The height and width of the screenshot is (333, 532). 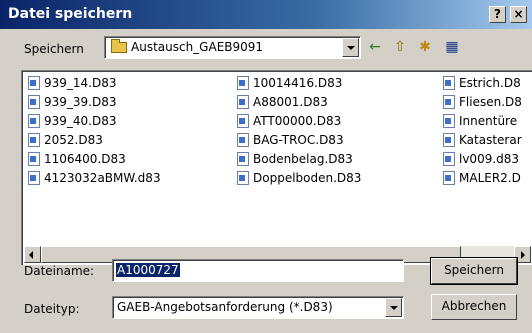 I want to click on title-bar: Datei speichern ? ×, so click(x=266, y=14).